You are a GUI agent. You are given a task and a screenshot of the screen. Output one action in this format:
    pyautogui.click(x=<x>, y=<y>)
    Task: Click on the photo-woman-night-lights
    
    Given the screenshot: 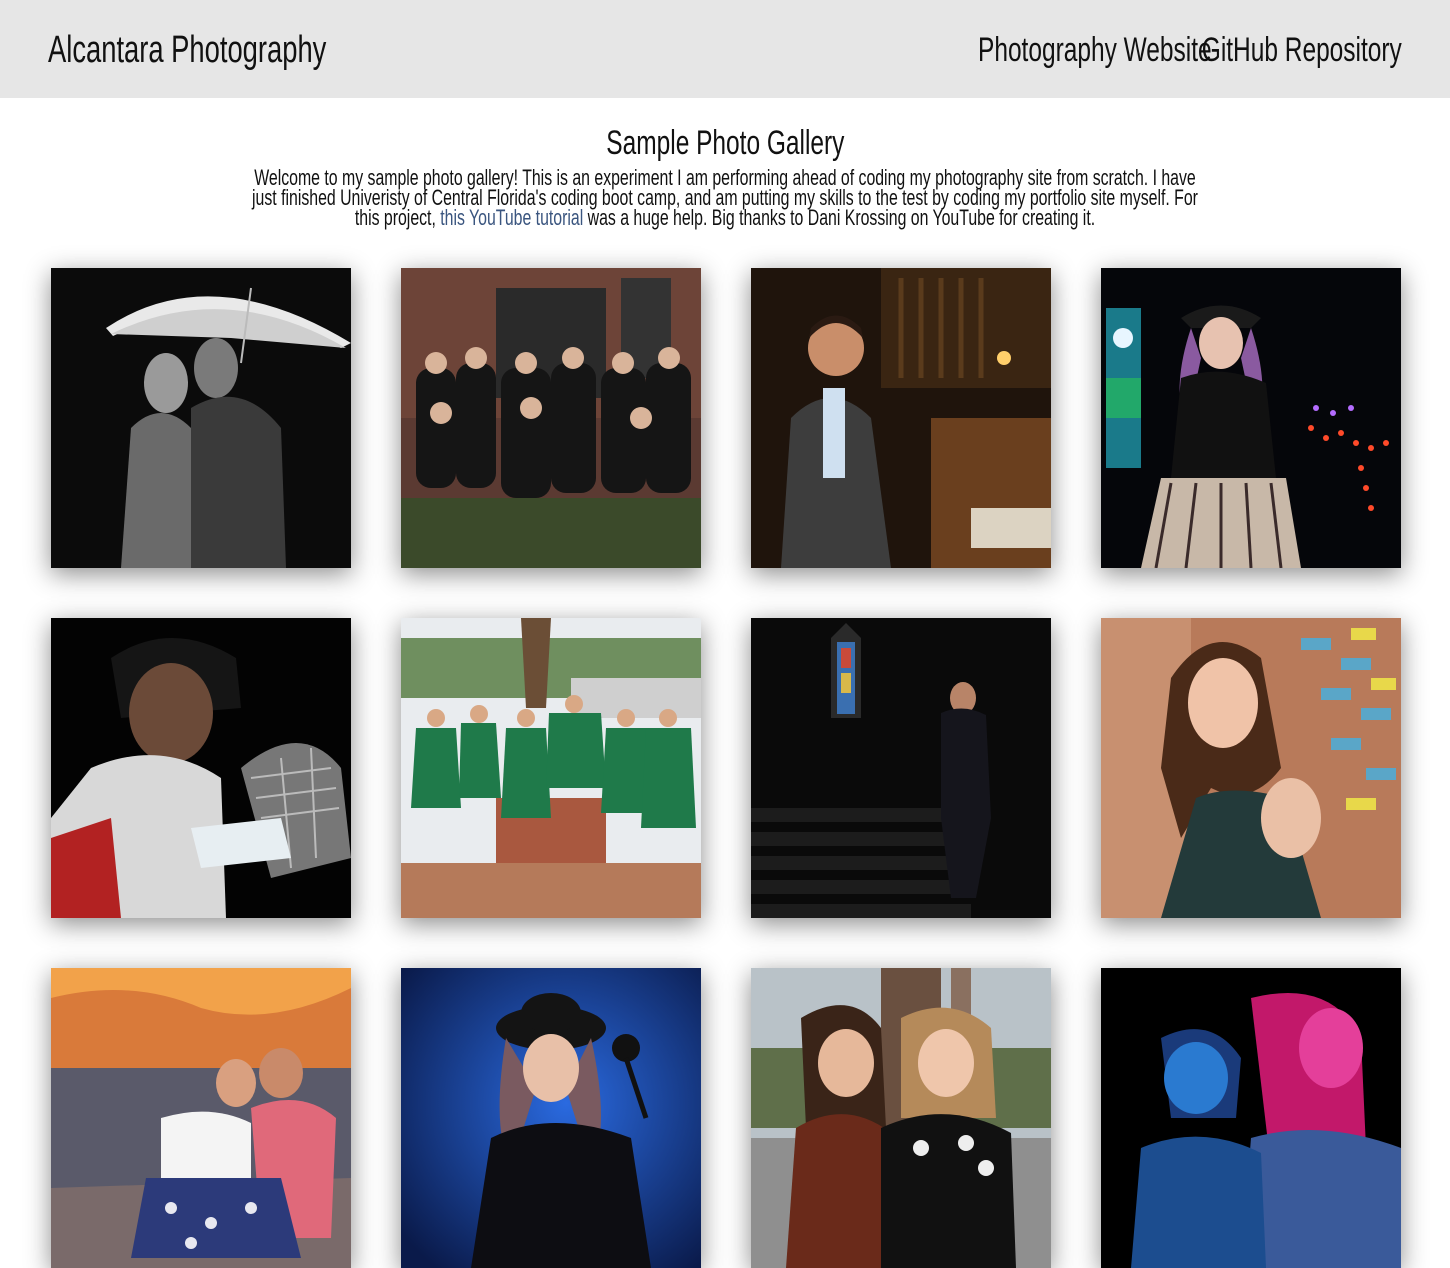 What is the action you would take?
    pyautogui.click(x=1251, y=418)
    